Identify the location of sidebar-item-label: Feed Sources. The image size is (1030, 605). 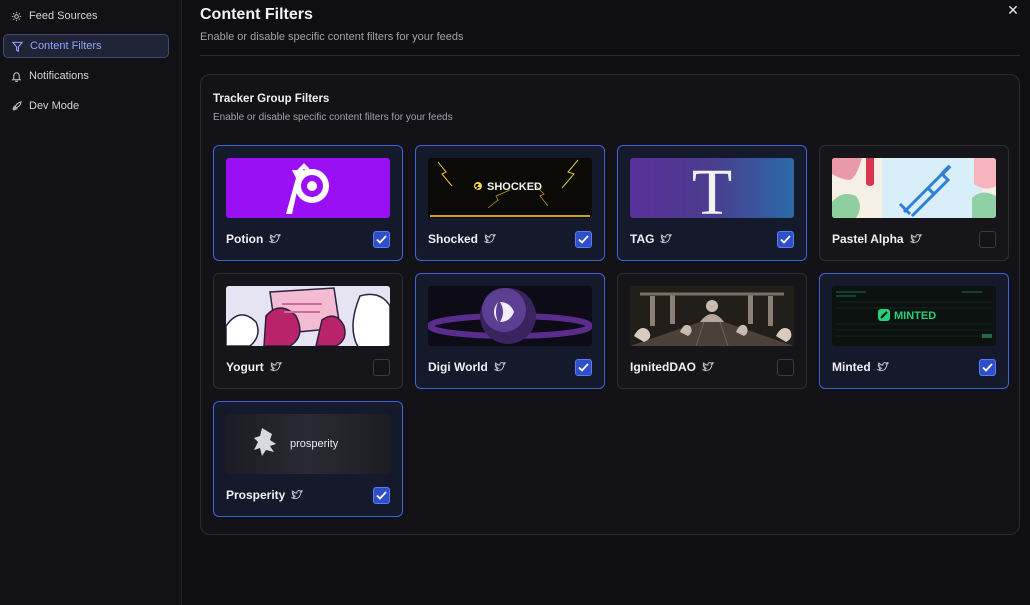
(63, 16).